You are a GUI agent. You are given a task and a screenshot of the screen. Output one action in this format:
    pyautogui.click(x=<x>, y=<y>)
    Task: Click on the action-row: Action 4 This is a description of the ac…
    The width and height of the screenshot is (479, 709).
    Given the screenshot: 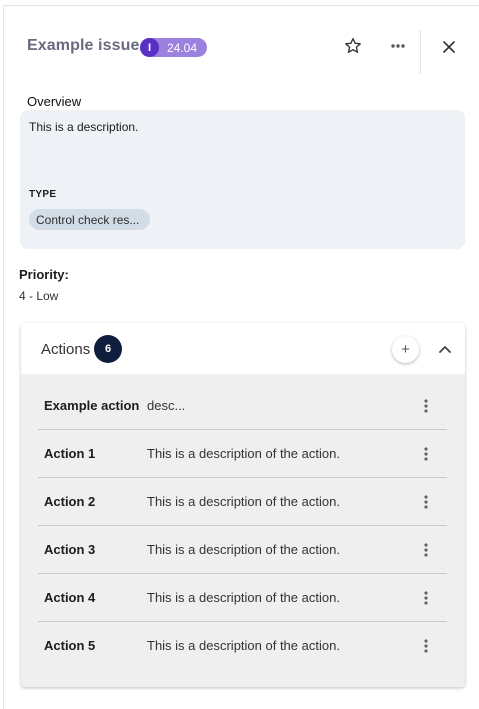 What is the action you would take?
    pyautogui.click(x=242, y=598)
    